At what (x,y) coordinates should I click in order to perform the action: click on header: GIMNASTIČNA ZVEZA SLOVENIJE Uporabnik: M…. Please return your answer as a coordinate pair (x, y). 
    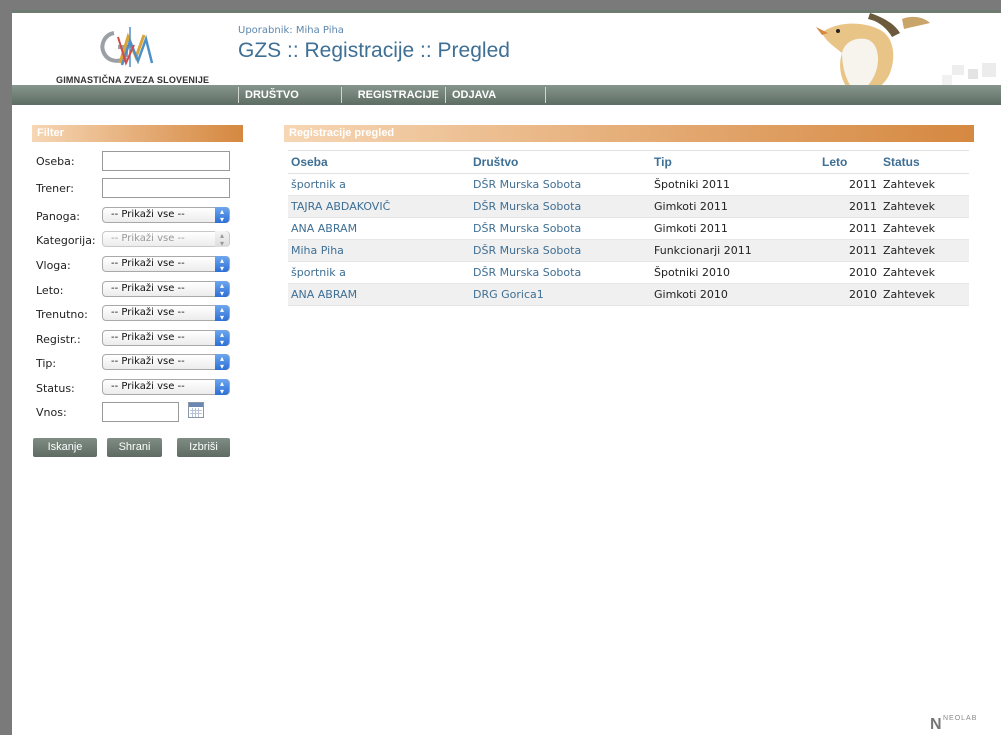
    Looking at the image, I should click on (506, 54).